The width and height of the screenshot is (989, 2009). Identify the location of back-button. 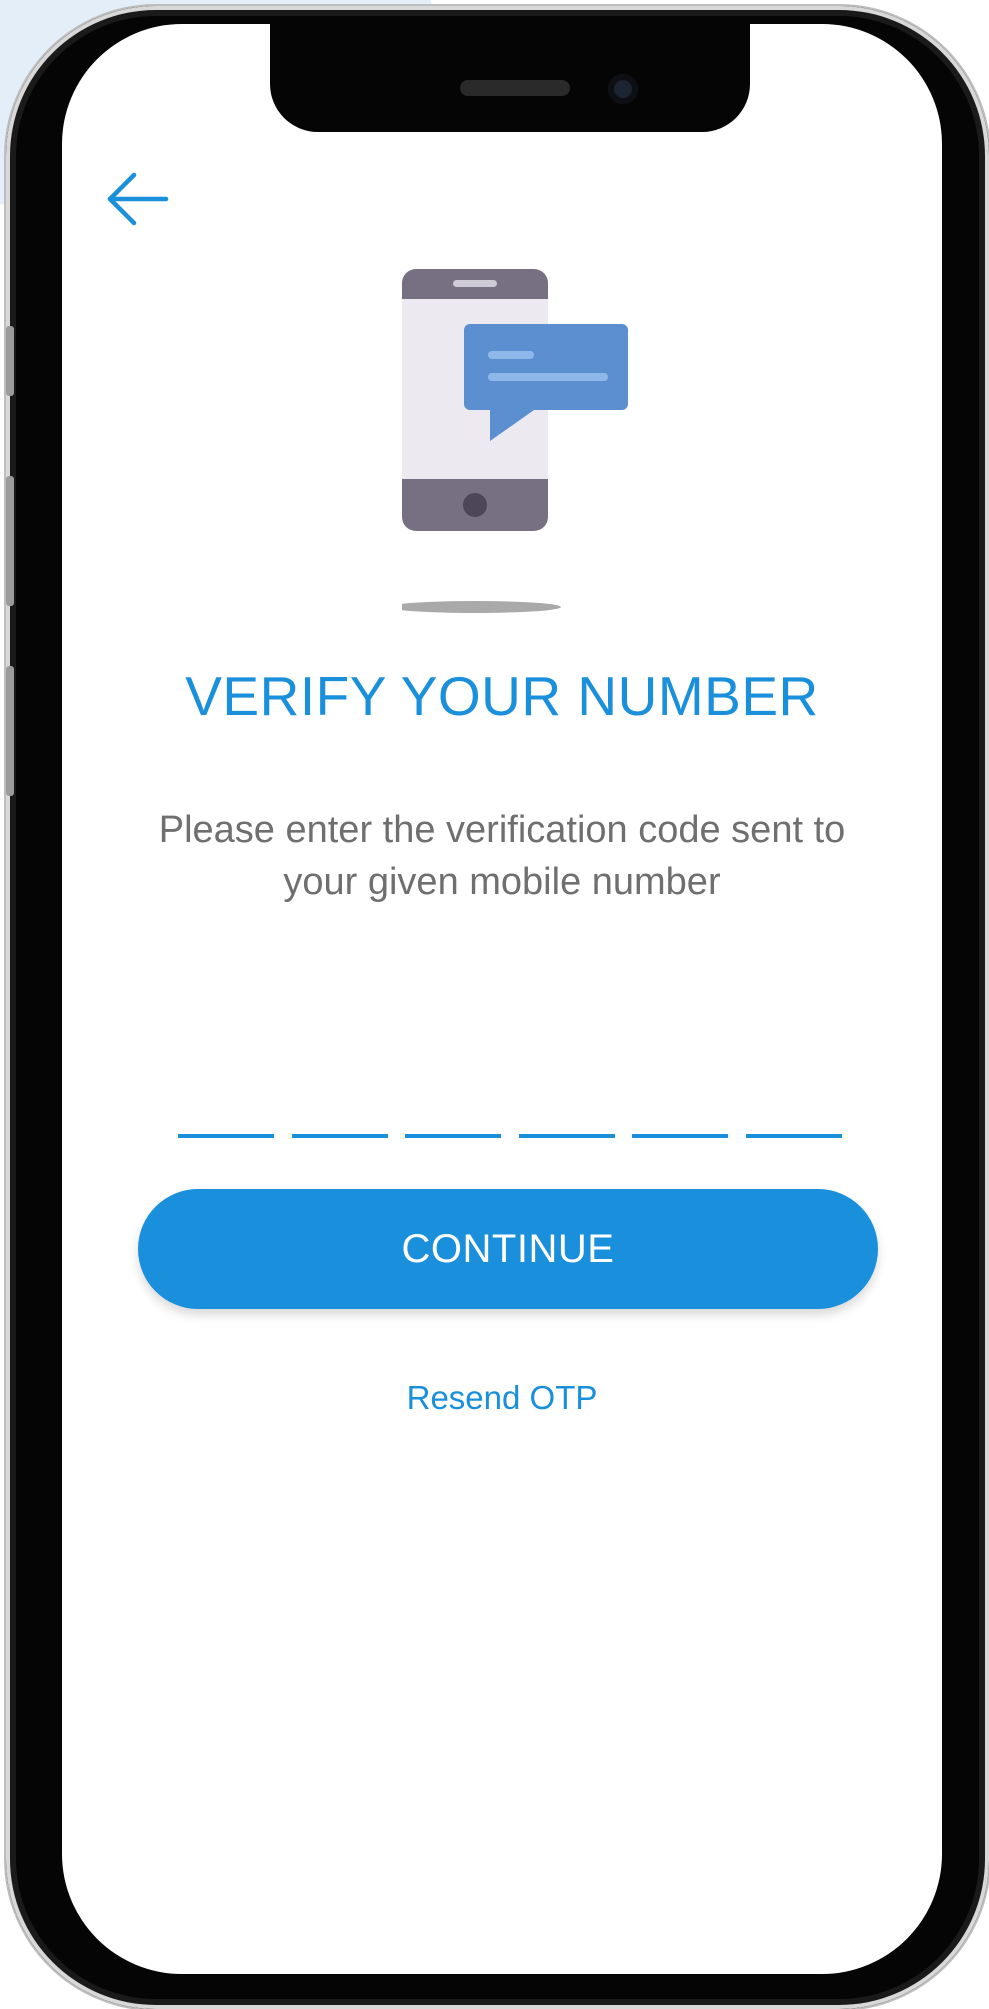
(137, 199).